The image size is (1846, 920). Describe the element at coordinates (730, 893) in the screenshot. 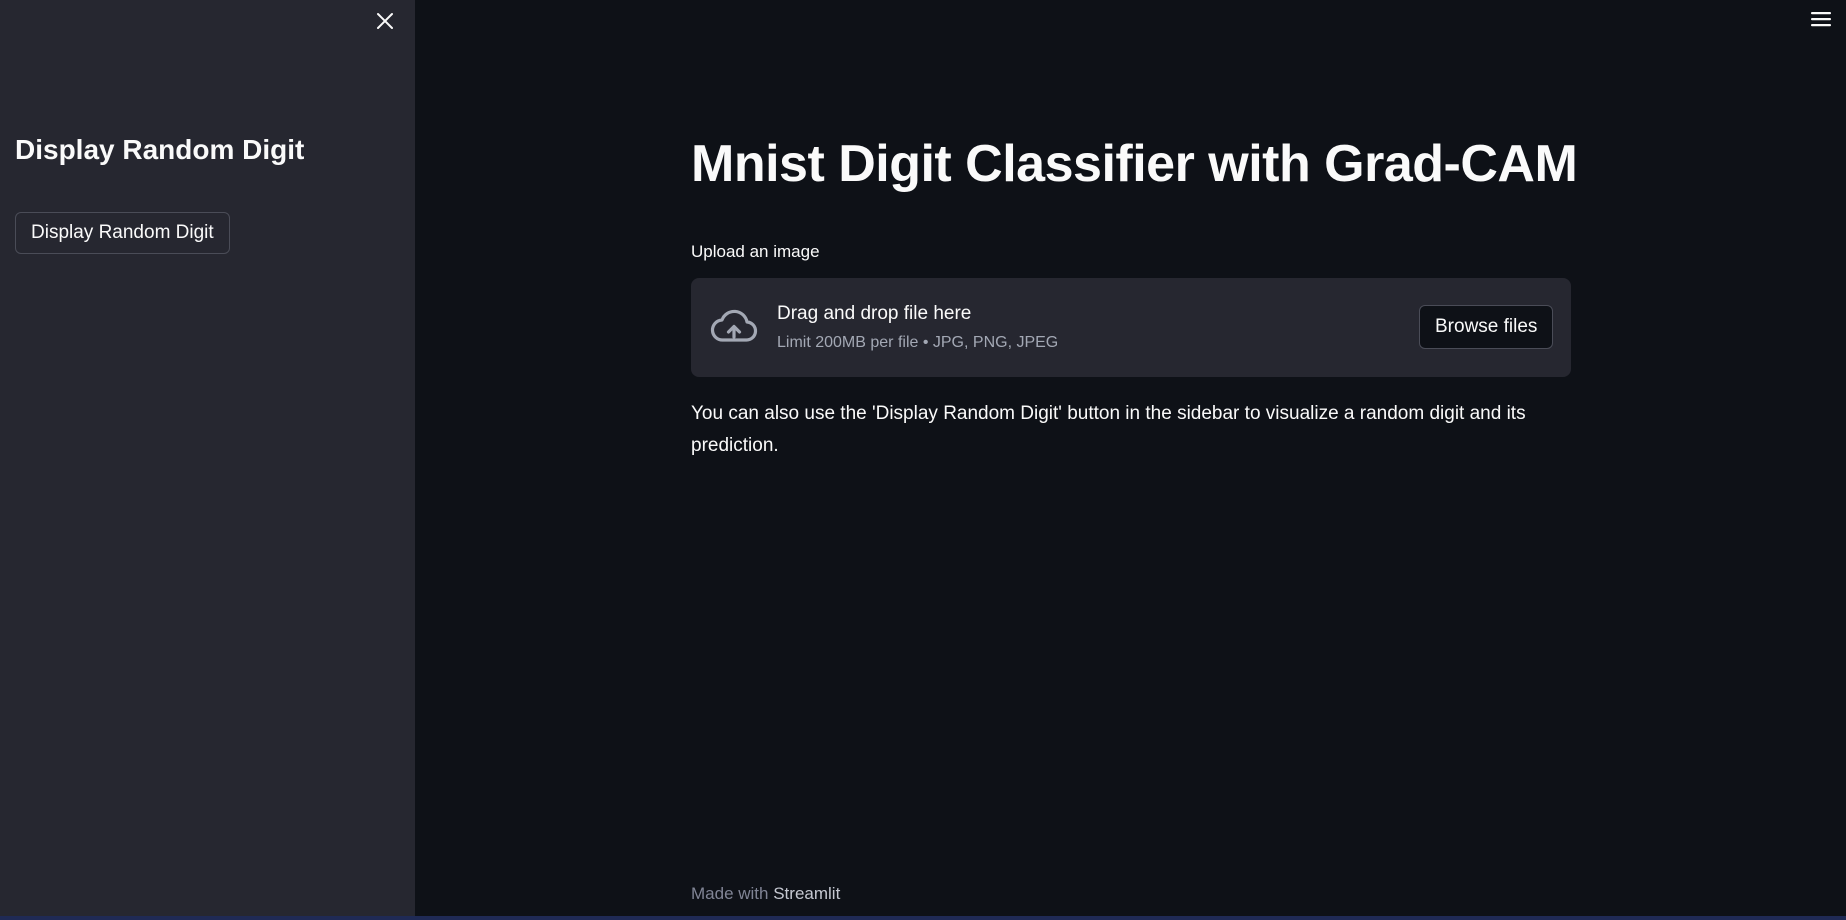

I see `footer-prefix: Made with` at that location.